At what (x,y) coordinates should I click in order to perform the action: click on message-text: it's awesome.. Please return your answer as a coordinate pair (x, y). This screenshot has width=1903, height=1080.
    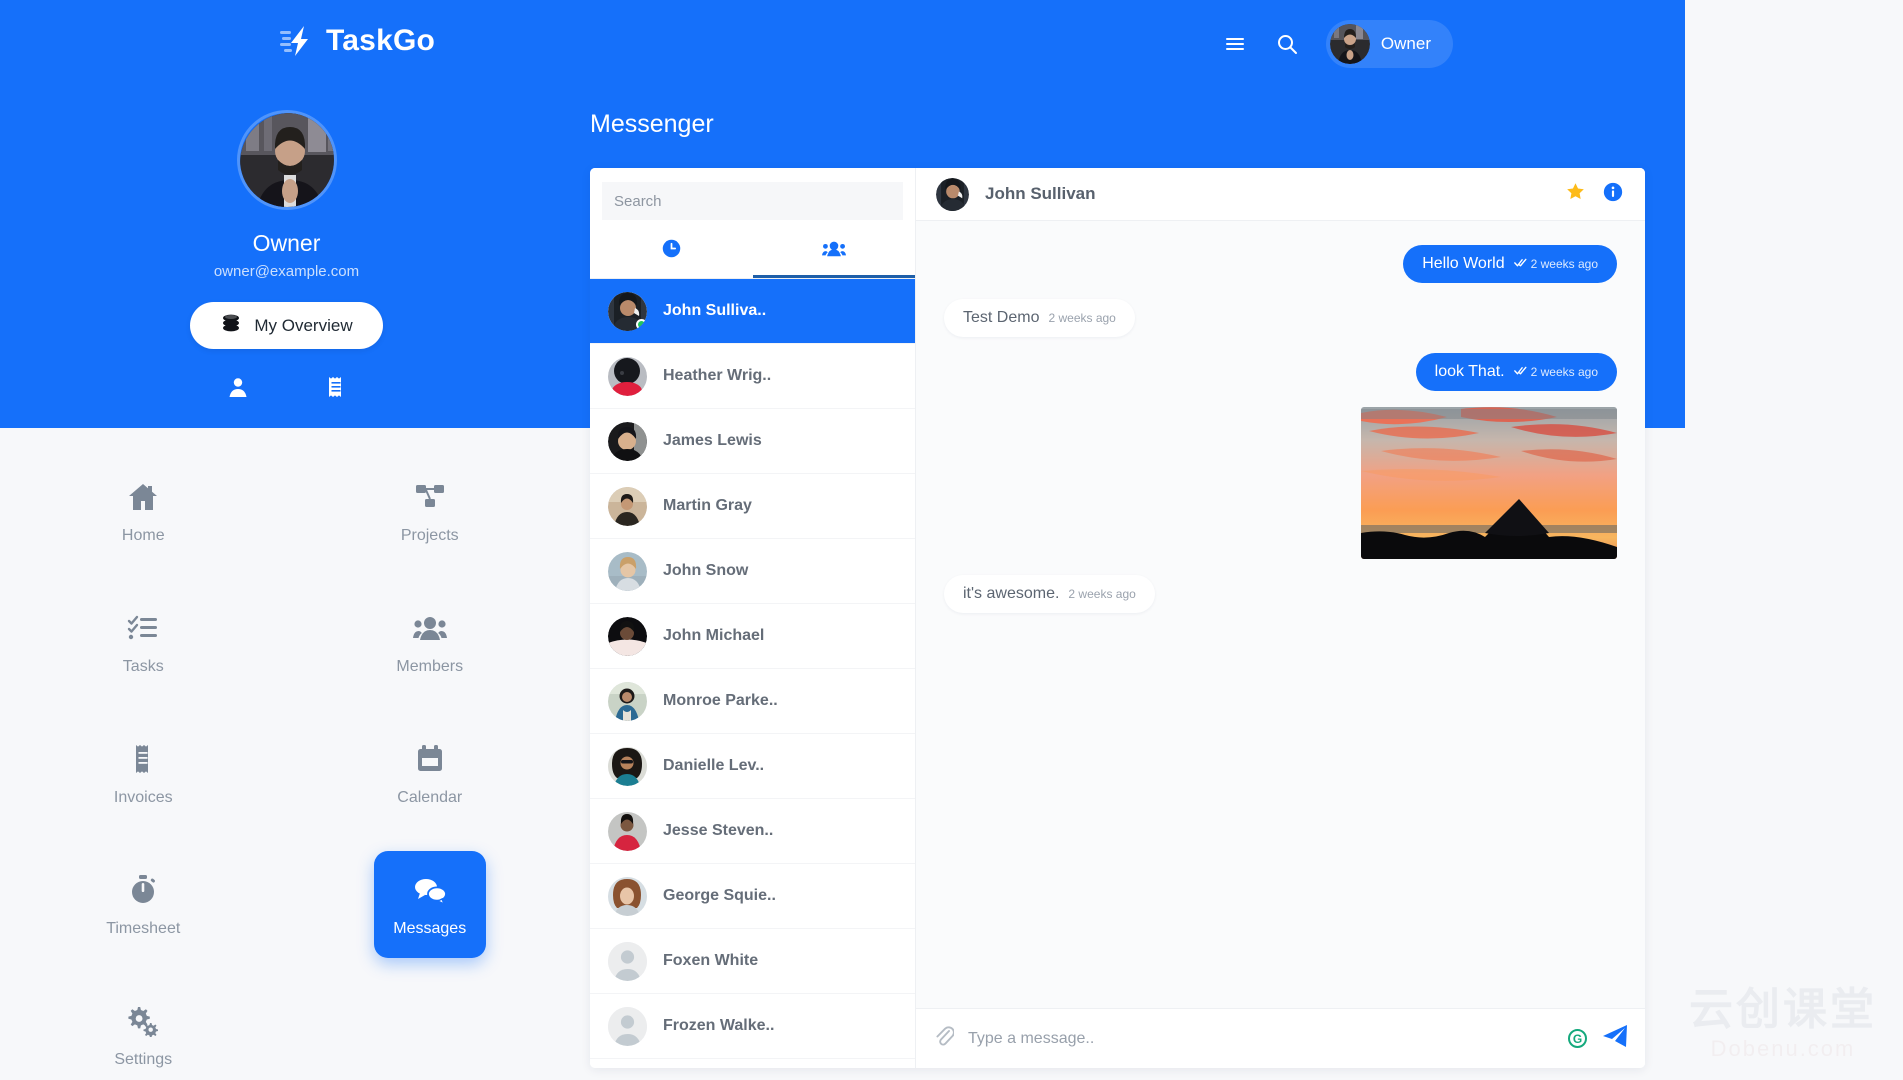
    Looking at the image, I should click on (1011, 593).